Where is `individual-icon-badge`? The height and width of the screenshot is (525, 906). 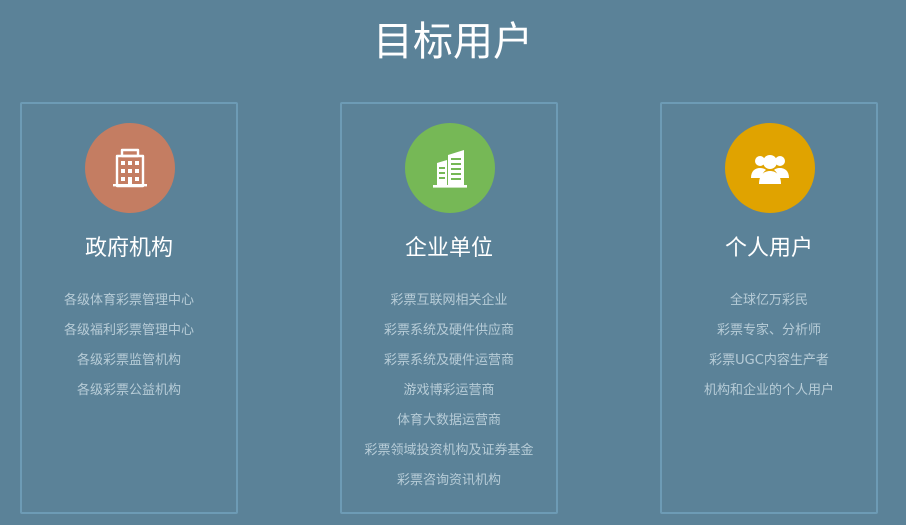
individual-icon-badge is located at coordinates (770, 168).